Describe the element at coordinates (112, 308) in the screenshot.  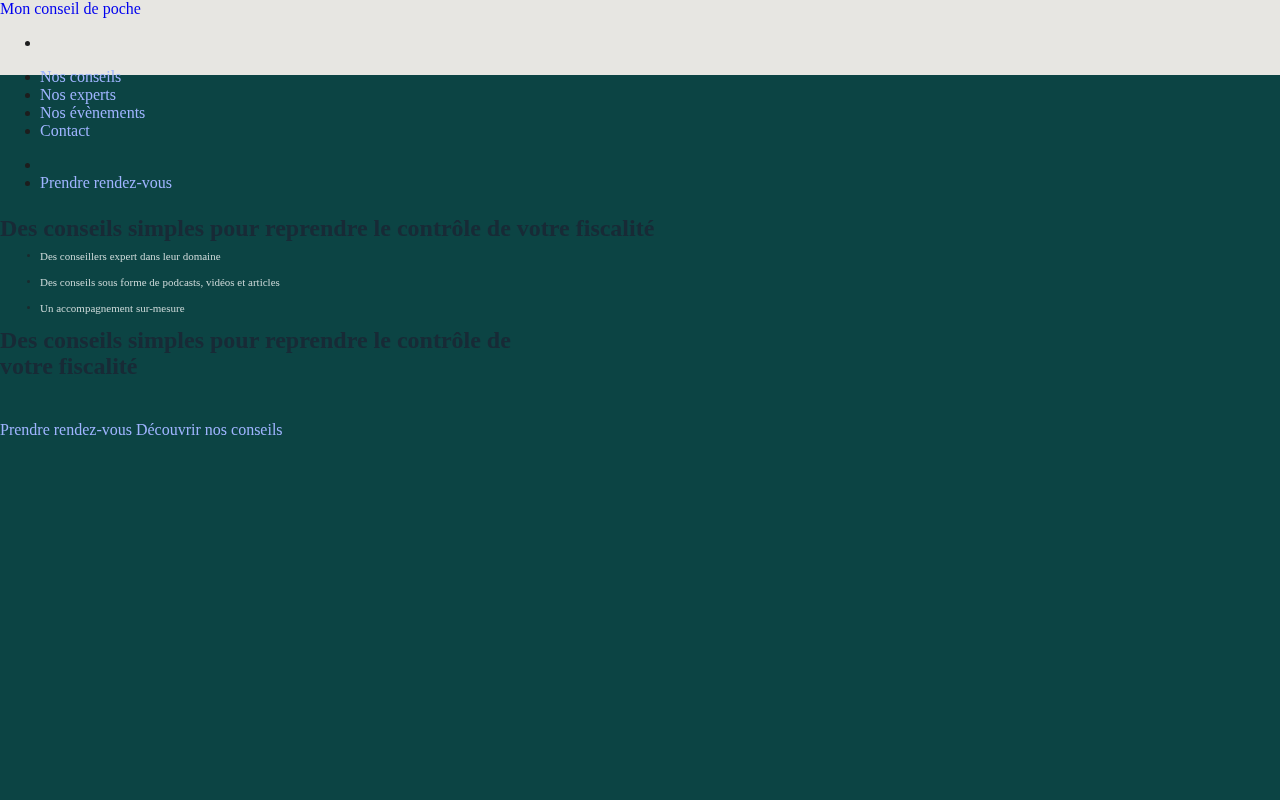
I see `feature-text: Un accompagnement sur-mesure` at that location.